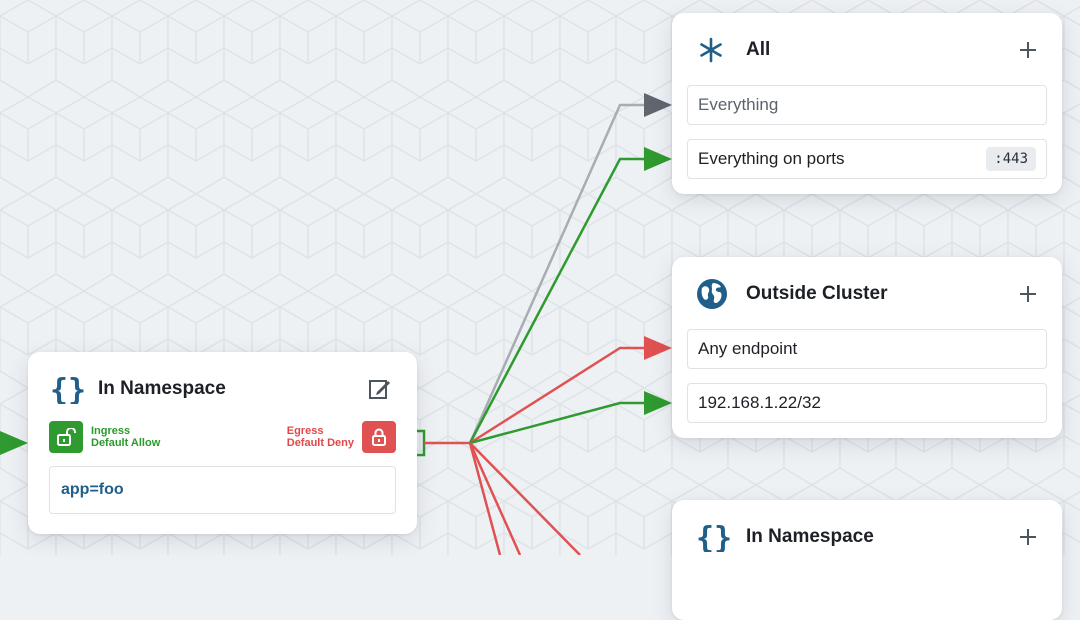 The width and height of the screenshot is (1080, 620). I want to click on rule-everything-label: Everything, so click(738, 104).